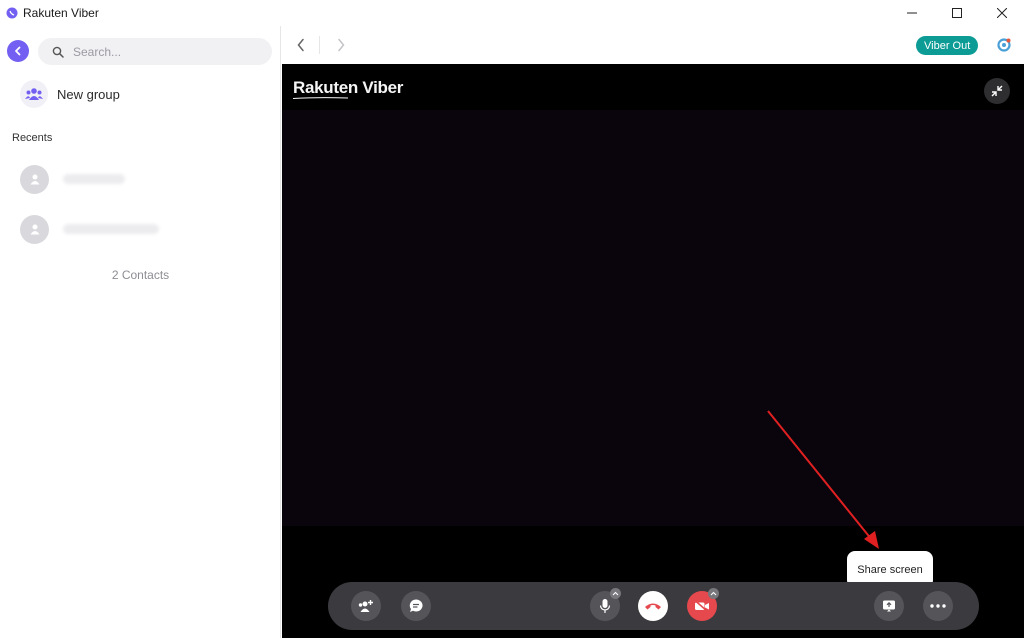 The width and height of the screenshot is (1024, 638). Describe the element at coordinates (653, 45) in the screenshot. I see `main-toolbar: Viber Out` at that location.